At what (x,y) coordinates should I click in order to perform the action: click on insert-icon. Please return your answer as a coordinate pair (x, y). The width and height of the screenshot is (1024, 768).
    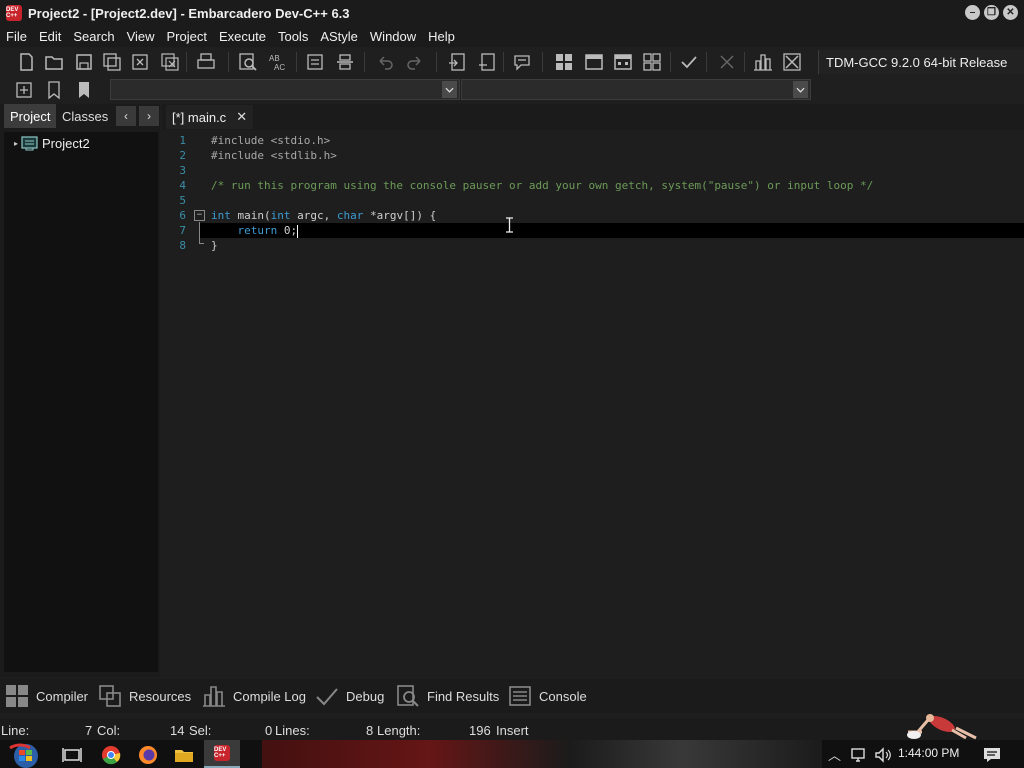
    Looking at the image, I should click on (24, 90).